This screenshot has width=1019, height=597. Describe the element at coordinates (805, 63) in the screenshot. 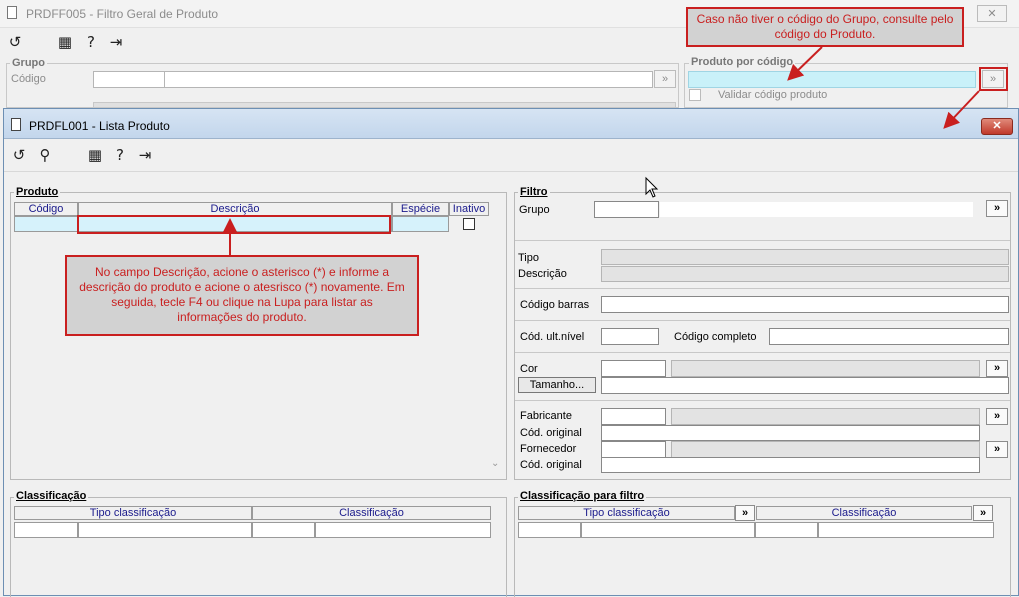

I see `arrow-to-produto-field` at that location.